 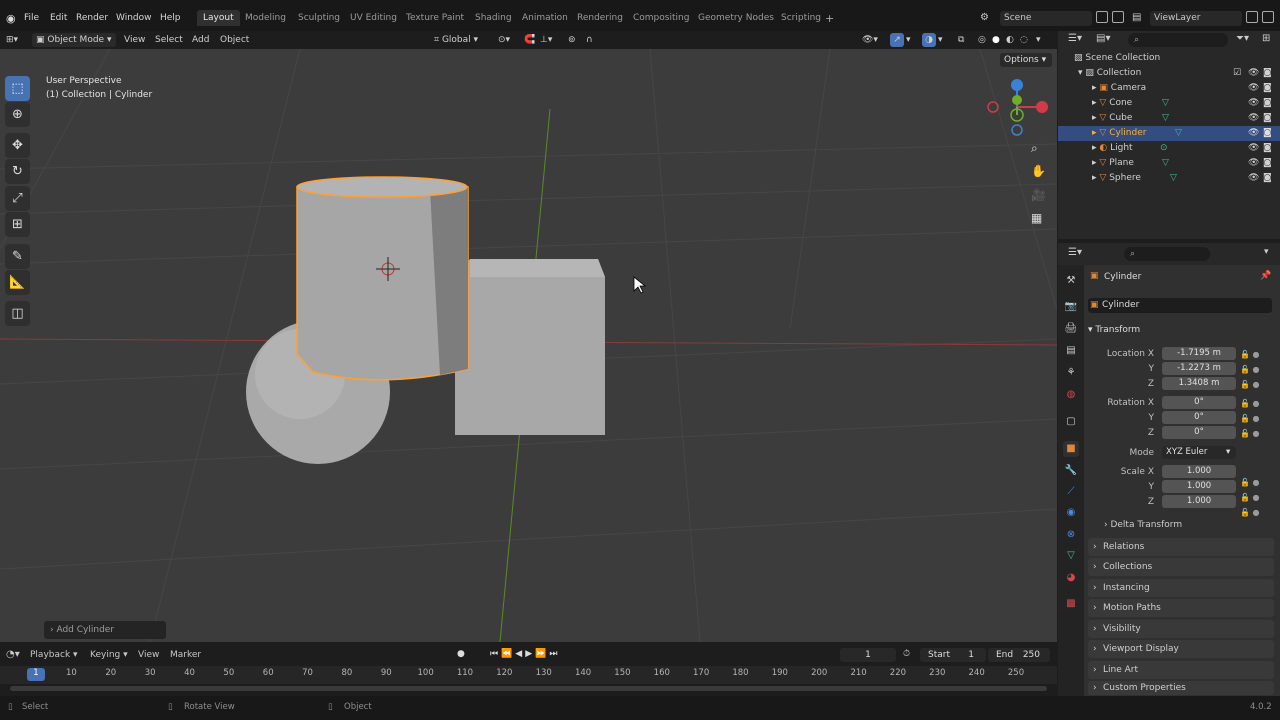 I want to click on menu-playback: Playback ▾, so click(x=54, y=655).